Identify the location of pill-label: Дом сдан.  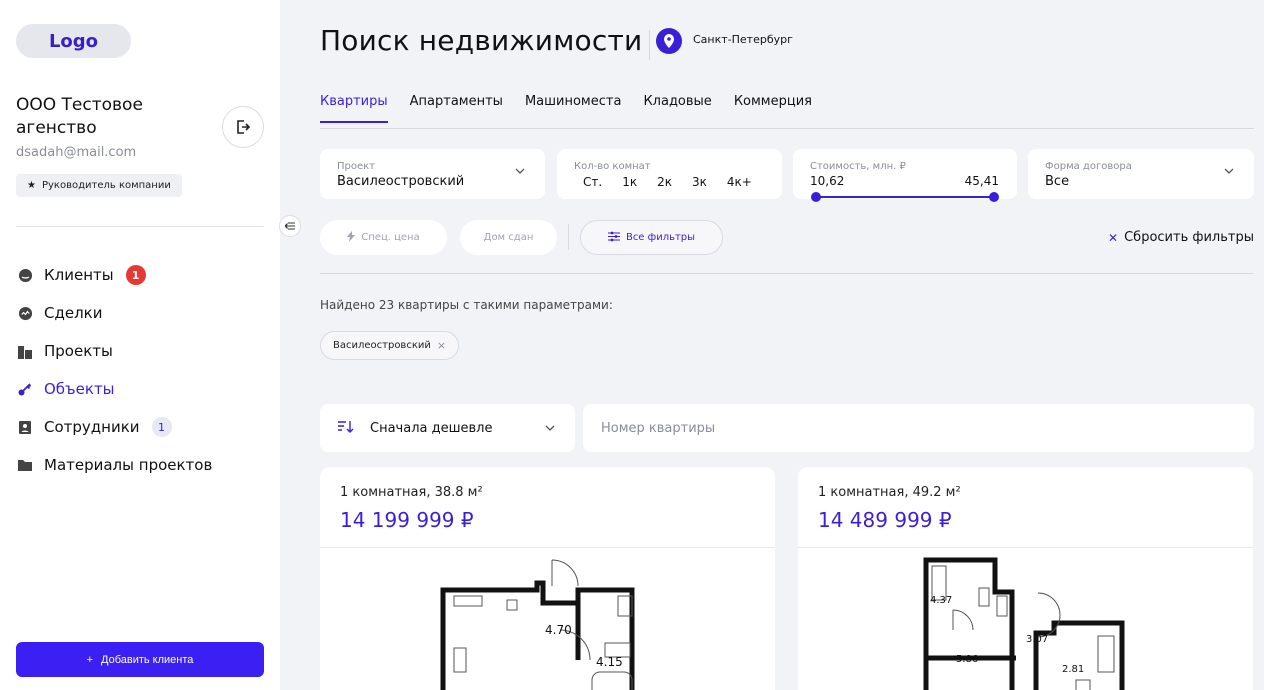
(508, 237).